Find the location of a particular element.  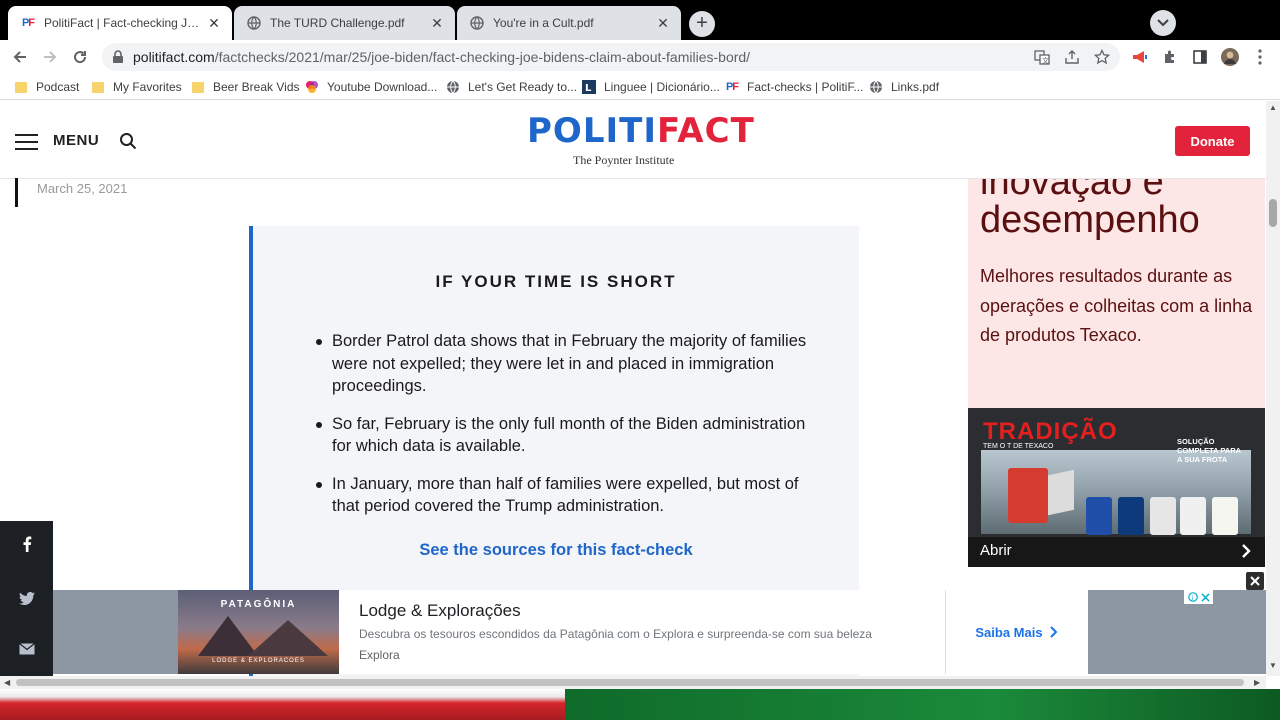

twitter-share-button is located at coordinates (26, 598).